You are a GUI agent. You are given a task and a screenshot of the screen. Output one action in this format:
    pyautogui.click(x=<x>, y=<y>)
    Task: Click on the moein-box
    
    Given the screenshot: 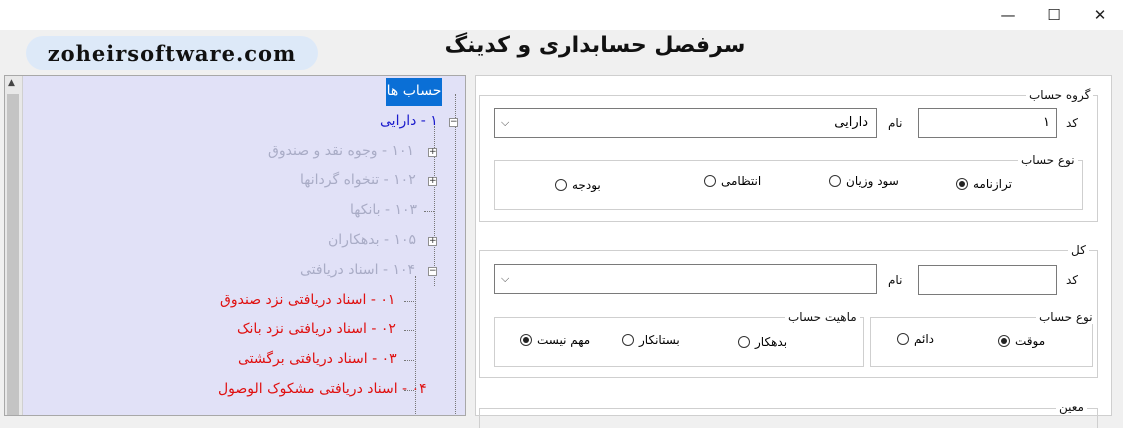 What is the action you would take?
    pyautogui.click(x=788, y=418)
    